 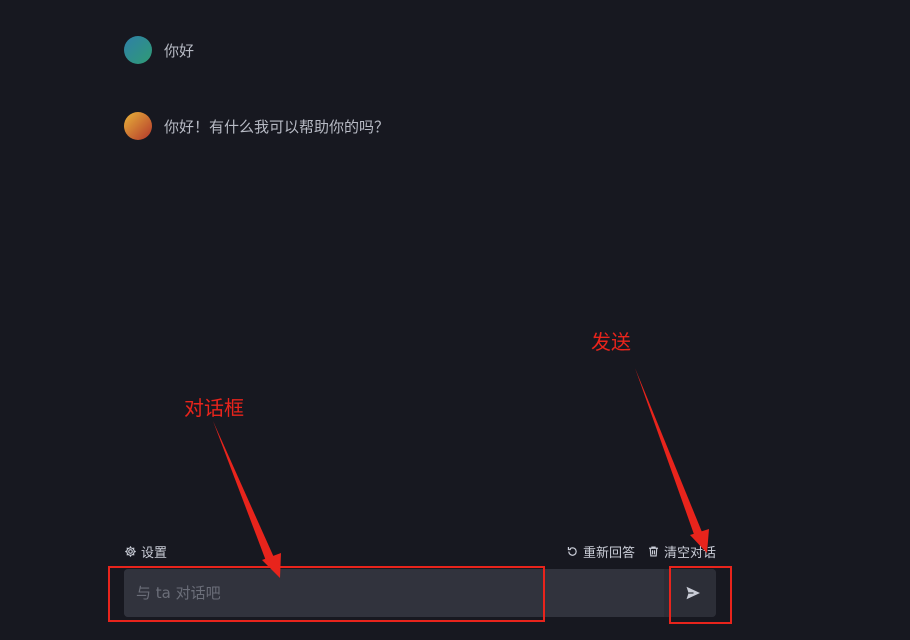 I want to click on gear-icon, so click(x=130, y=551).